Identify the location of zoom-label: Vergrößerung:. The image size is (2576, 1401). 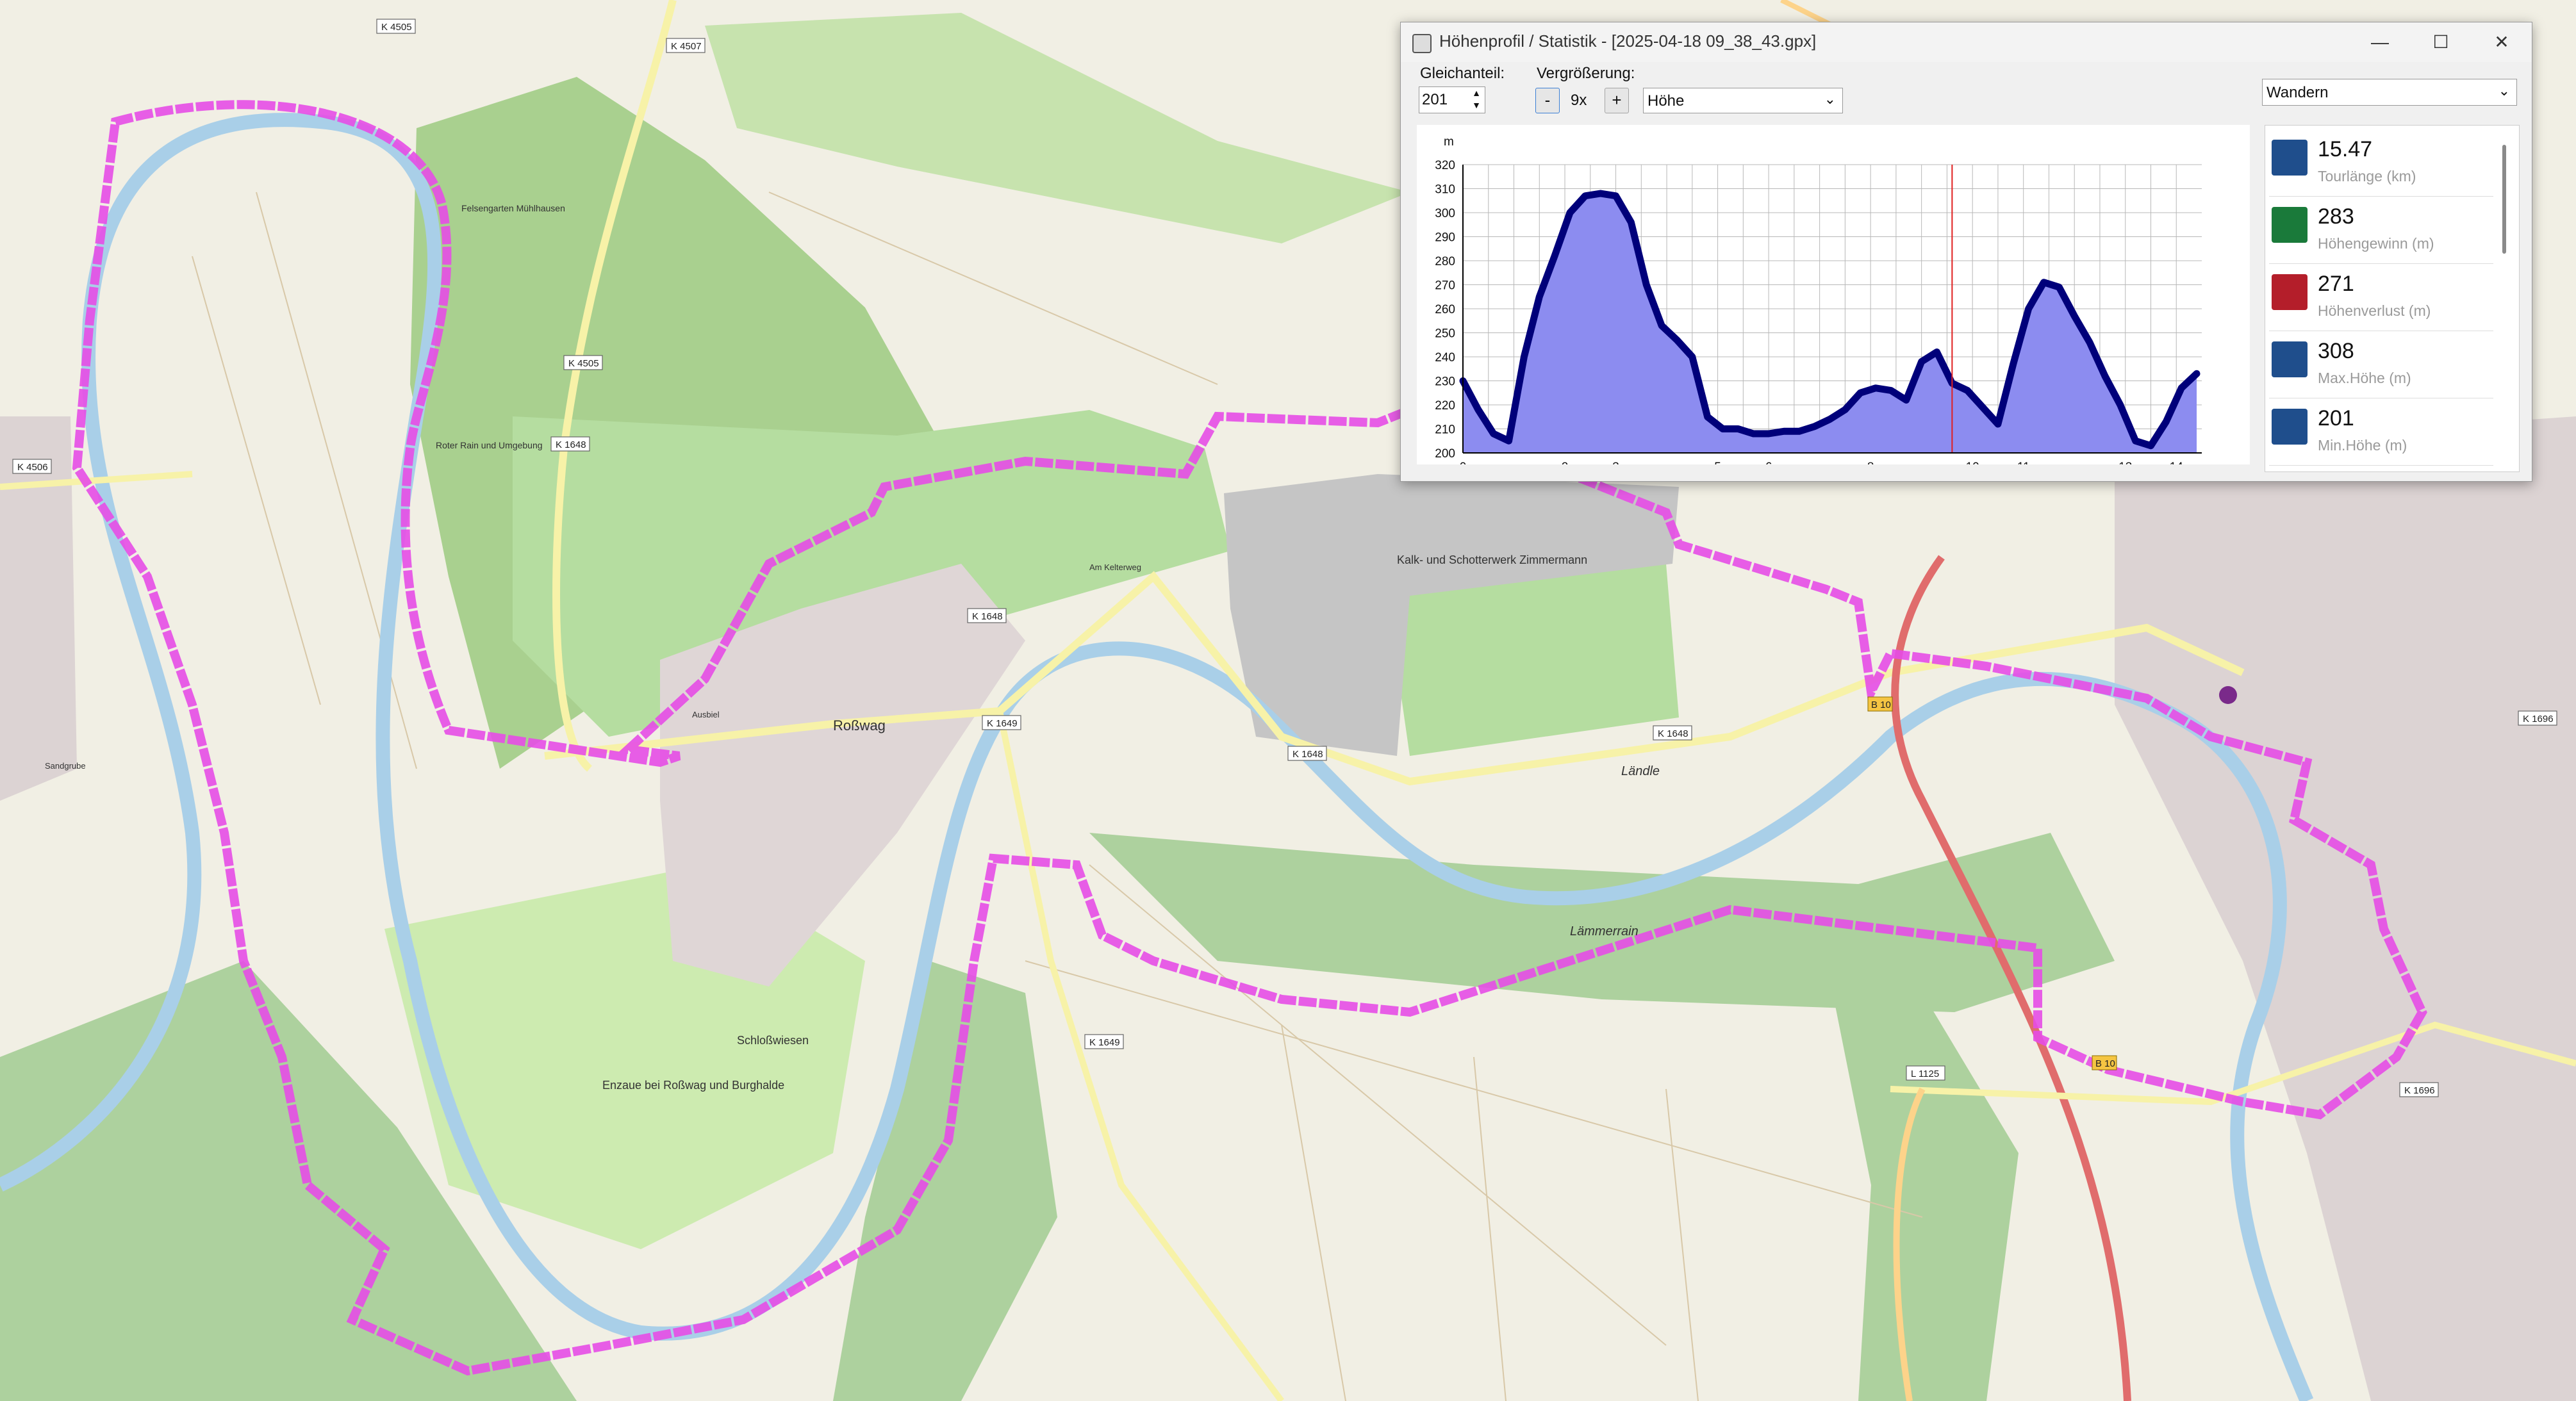
(1586, 73).